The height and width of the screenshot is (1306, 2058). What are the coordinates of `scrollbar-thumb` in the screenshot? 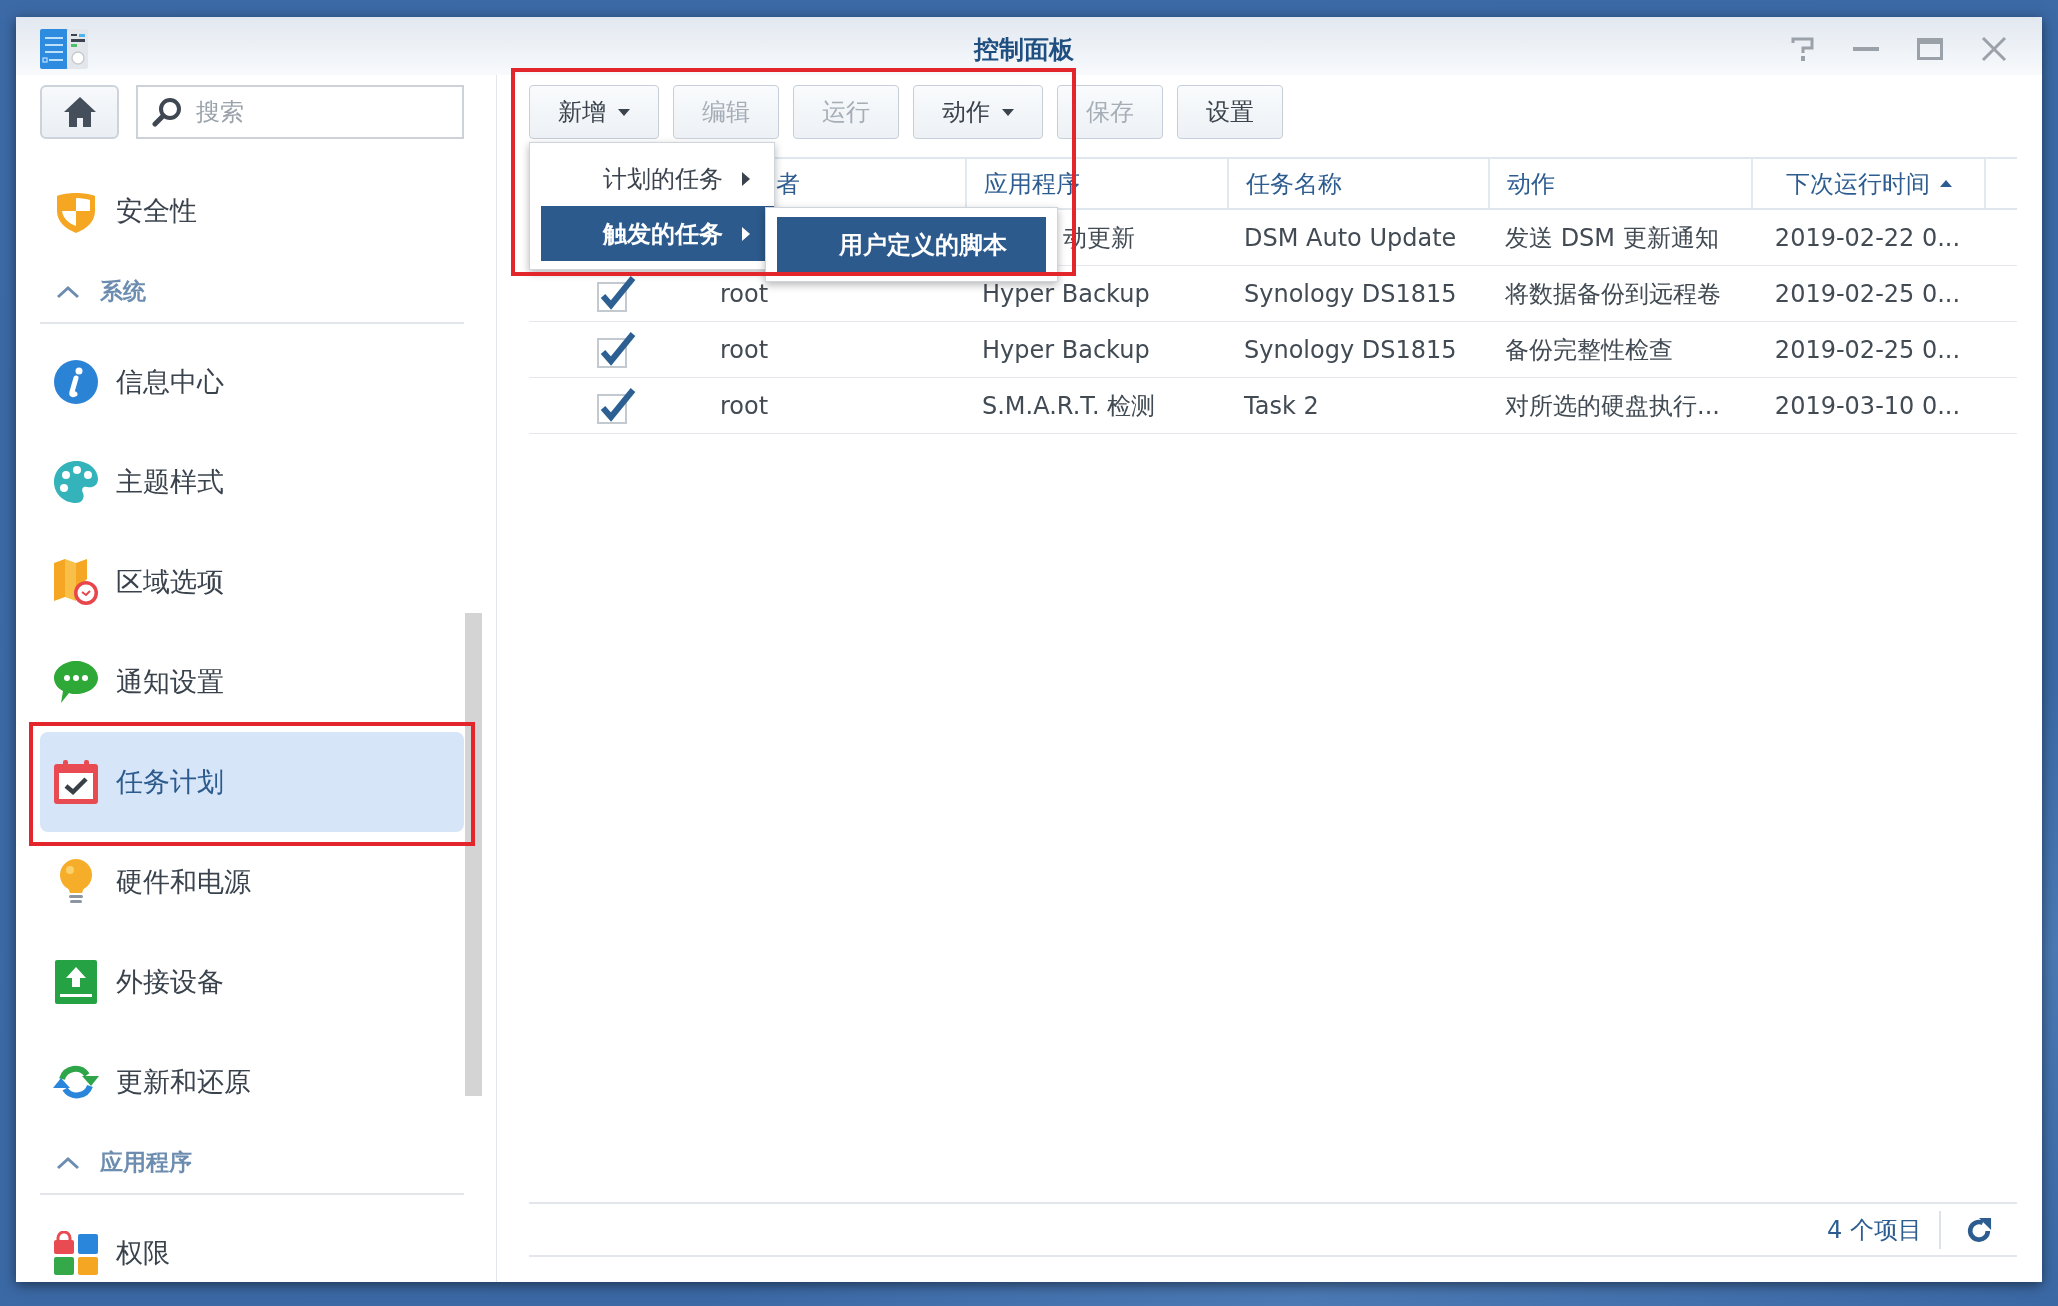 It's located at (473, 854).